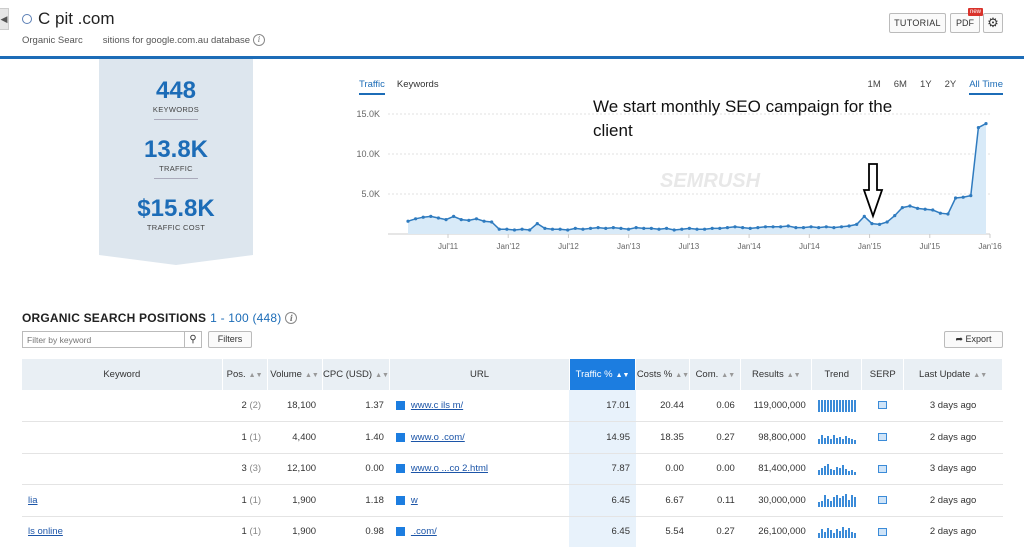  Describe the element at coordinates (414, 500) in the screenshot. I see `url-link: w` at that location.